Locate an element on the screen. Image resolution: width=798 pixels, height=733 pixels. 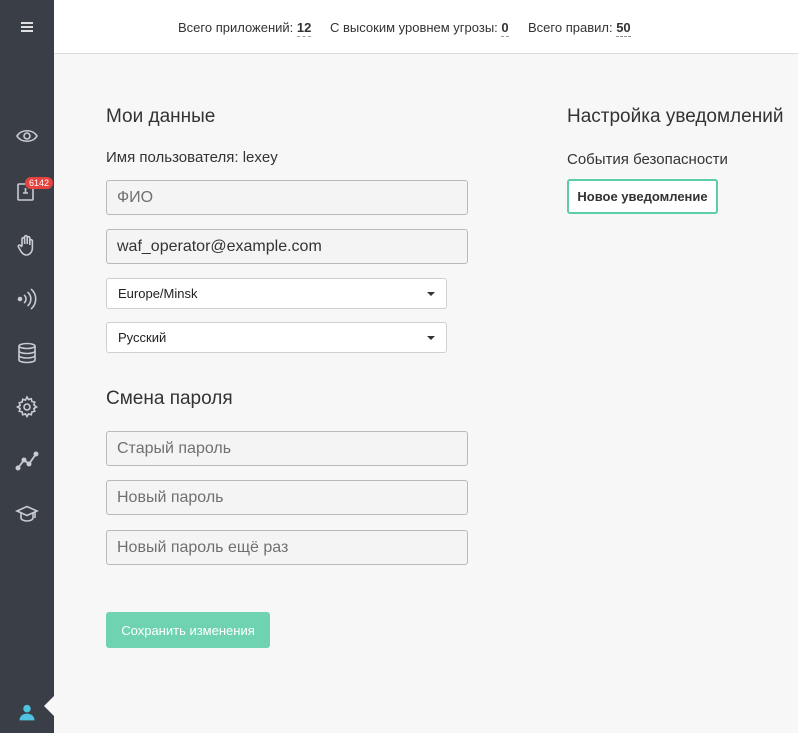
menu-icon is located at coordinates (27, 27).